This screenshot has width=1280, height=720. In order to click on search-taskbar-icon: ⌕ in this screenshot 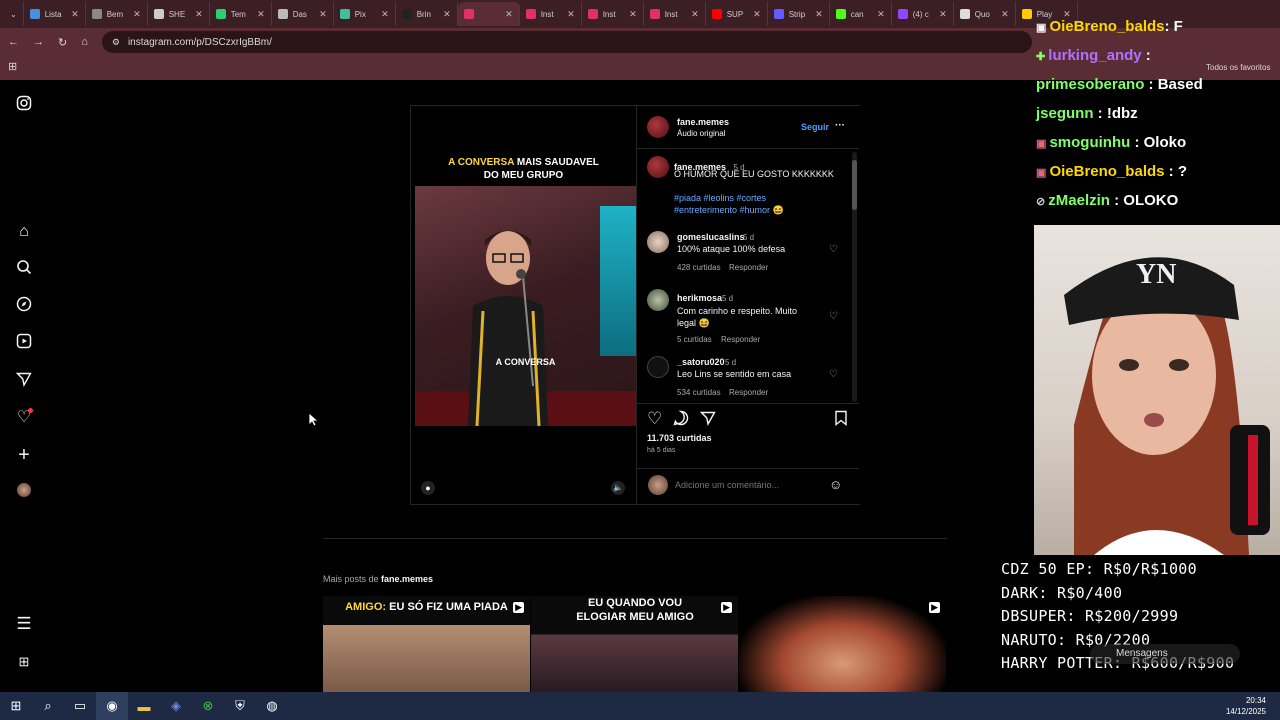, I will do `click(48, 706)`.